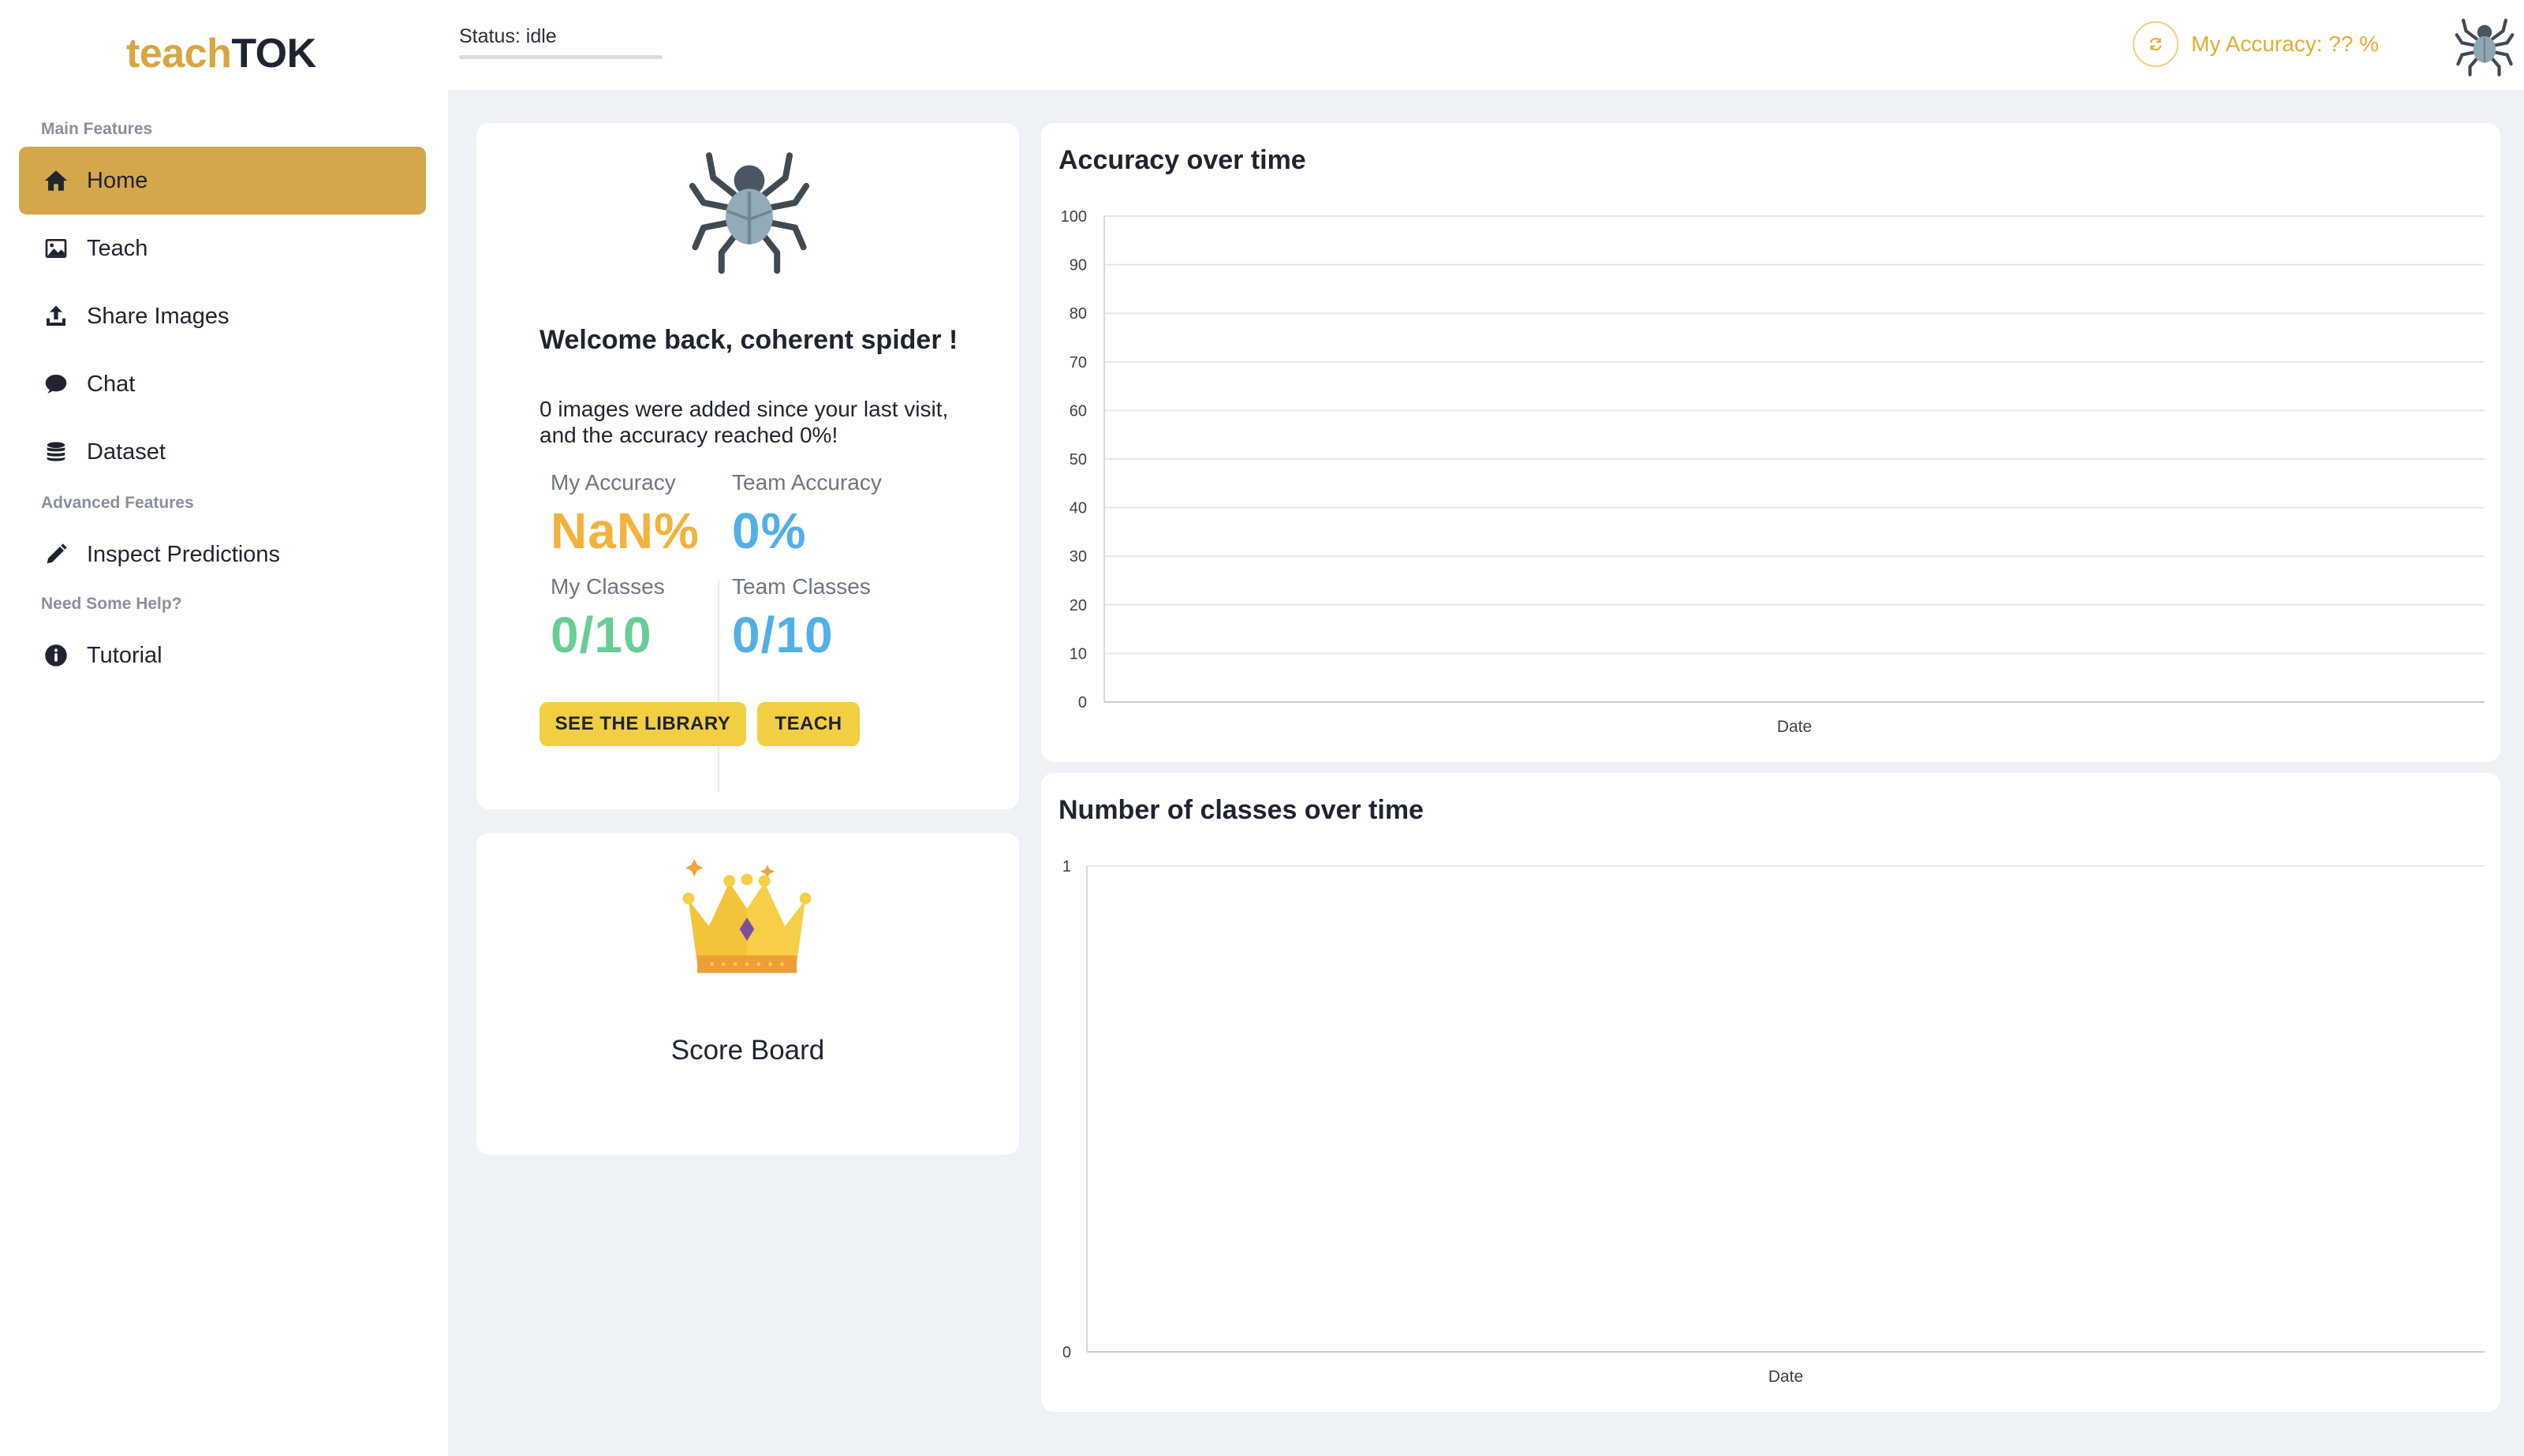 The height and width of the screenshot is (1456, 2524). I want to click on team-accuracy-stat-label: Team Accuracy, so click(807, 482).